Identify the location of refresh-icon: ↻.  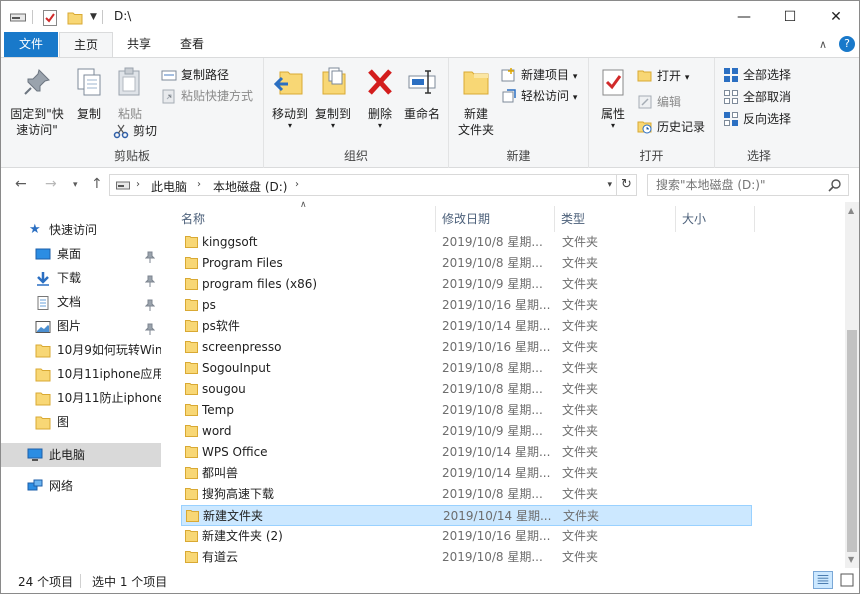
(627, 185).